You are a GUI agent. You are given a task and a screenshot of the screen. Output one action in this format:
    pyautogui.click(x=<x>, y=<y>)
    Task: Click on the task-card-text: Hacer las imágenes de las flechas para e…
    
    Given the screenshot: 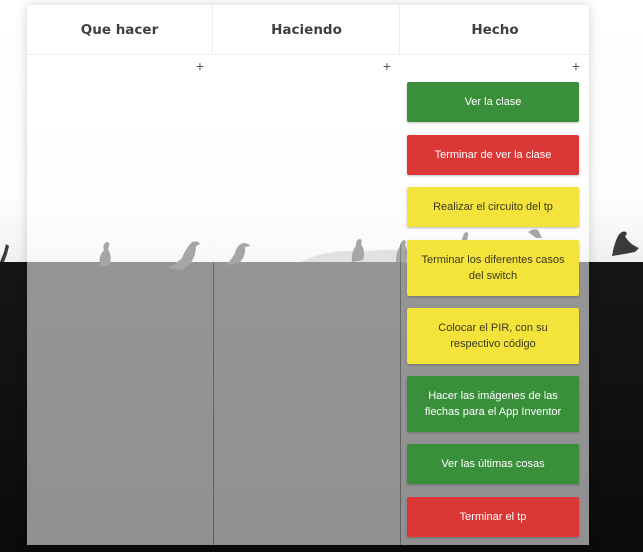 What is the action you would take?
    pyautogui.click(x=493, y=404)
    